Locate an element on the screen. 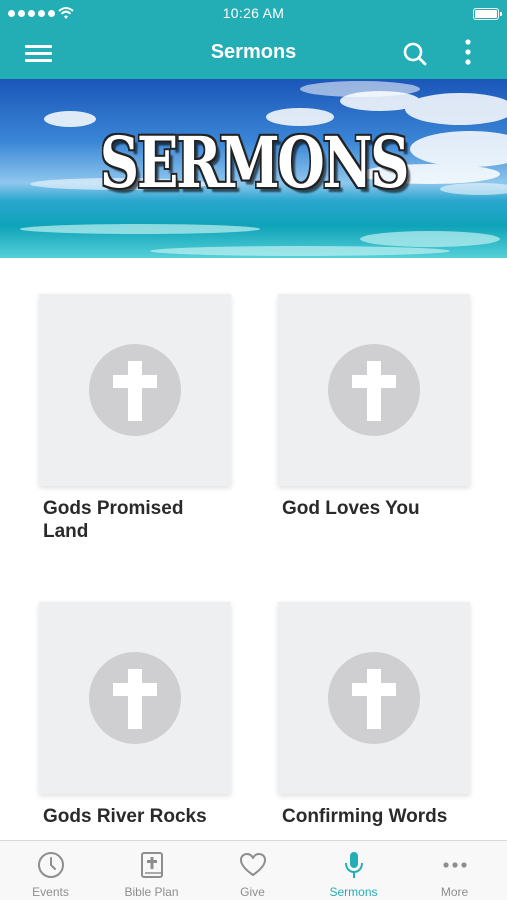  status-time: 10:26 AM is located at coordinates (253, 13).